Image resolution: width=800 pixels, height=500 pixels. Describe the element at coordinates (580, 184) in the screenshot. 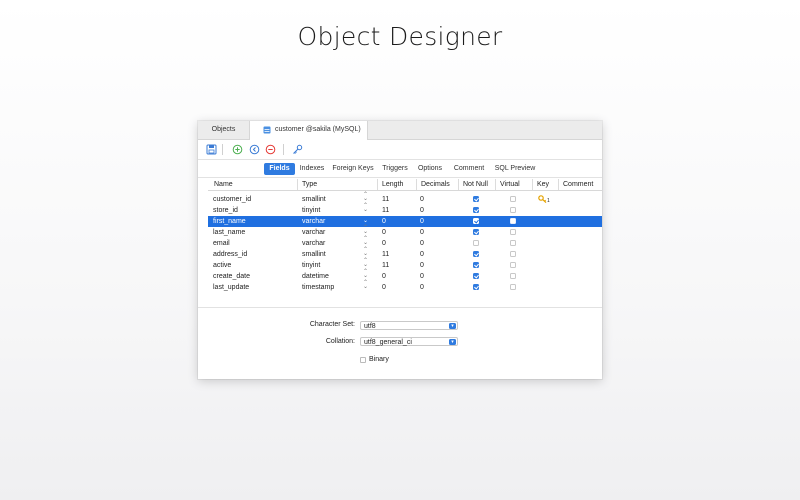

I see `column-header-comment: Comment` at that location.